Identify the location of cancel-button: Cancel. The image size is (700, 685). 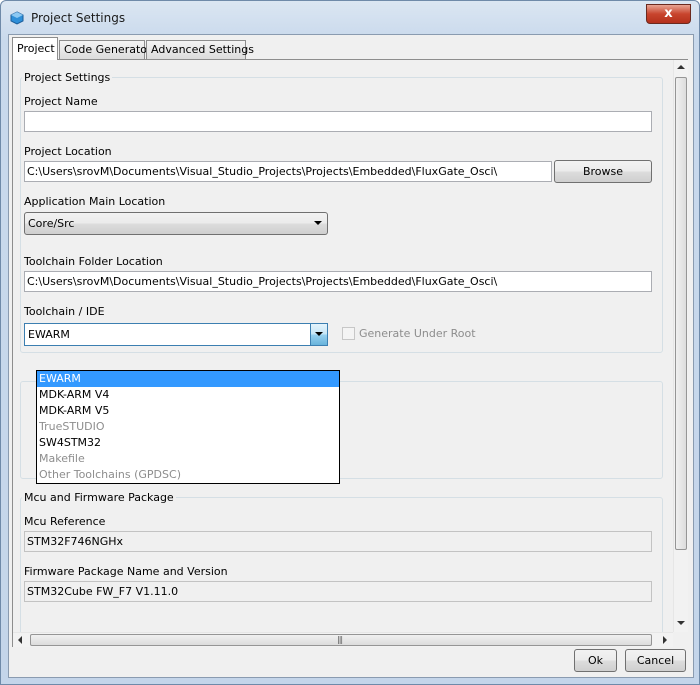
(655, 660).